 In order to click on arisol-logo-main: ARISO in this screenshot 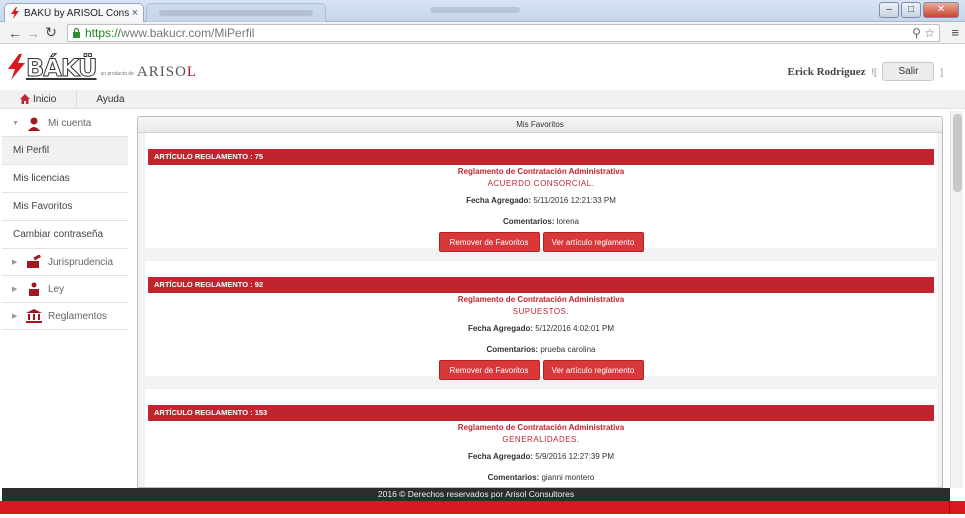, I will do `click(161, 72)`.